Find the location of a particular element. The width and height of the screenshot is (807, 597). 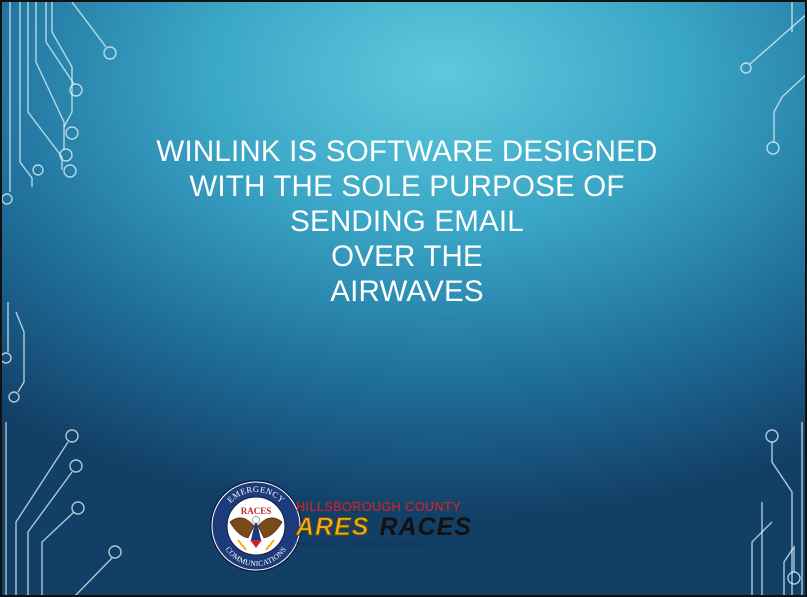

races-wordmark: RACES is located at coordinates (425, 527).